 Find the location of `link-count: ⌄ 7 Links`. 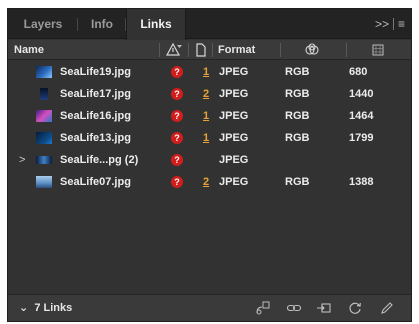

link-count: ⌄ 7 Links is located at coordinates (45, 308).